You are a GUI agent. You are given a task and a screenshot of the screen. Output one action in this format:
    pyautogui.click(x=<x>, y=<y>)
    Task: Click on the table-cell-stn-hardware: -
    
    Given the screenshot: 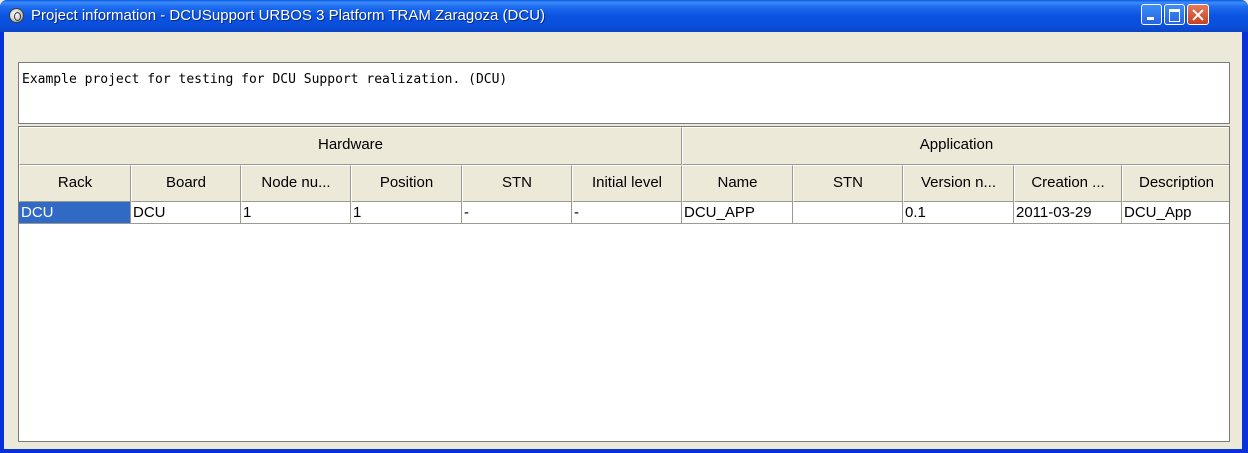 What is the action you would take?
    pyautogui.click(x=517, y=213)
    